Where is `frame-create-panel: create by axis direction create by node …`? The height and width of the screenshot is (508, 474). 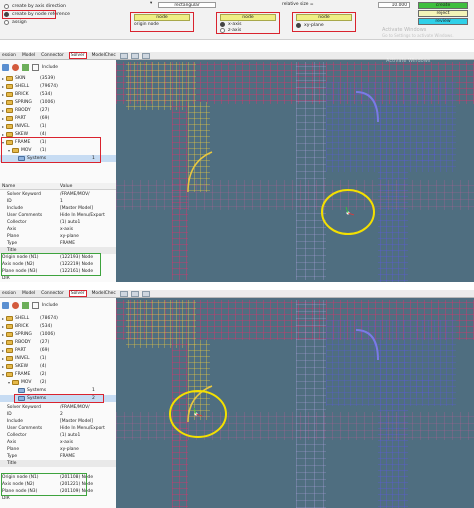 frame-create-panel: create by axis direction create by node … is located at coordinates (237, 20).